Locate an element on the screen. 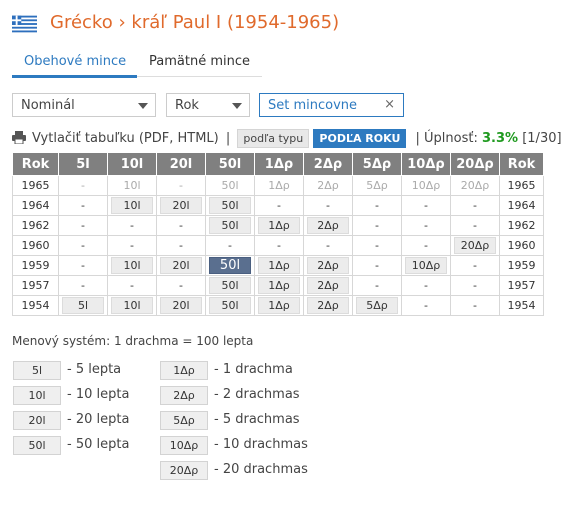  coin-cell-value: 2Δρ is located at coordinates (328, 285).